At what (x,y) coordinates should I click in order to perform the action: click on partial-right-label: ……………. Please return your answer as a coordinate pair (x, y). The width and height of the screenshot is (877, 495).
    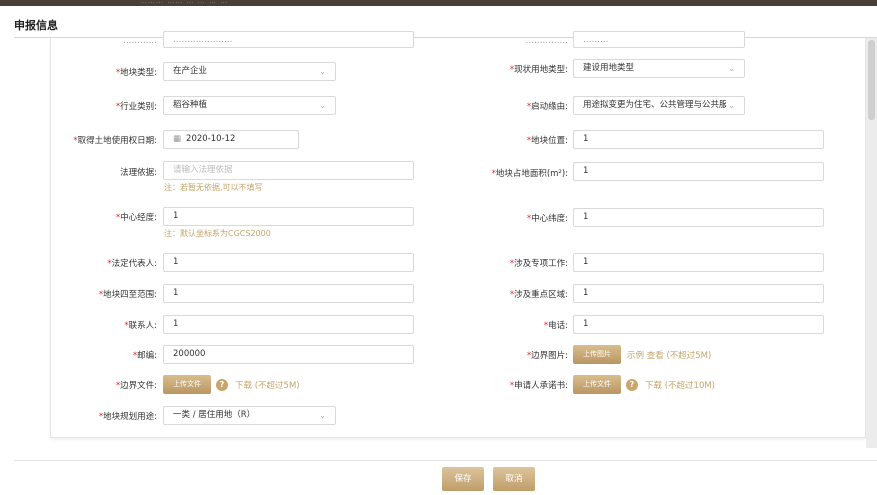
    Looking at the image, I should click on (547, 41).